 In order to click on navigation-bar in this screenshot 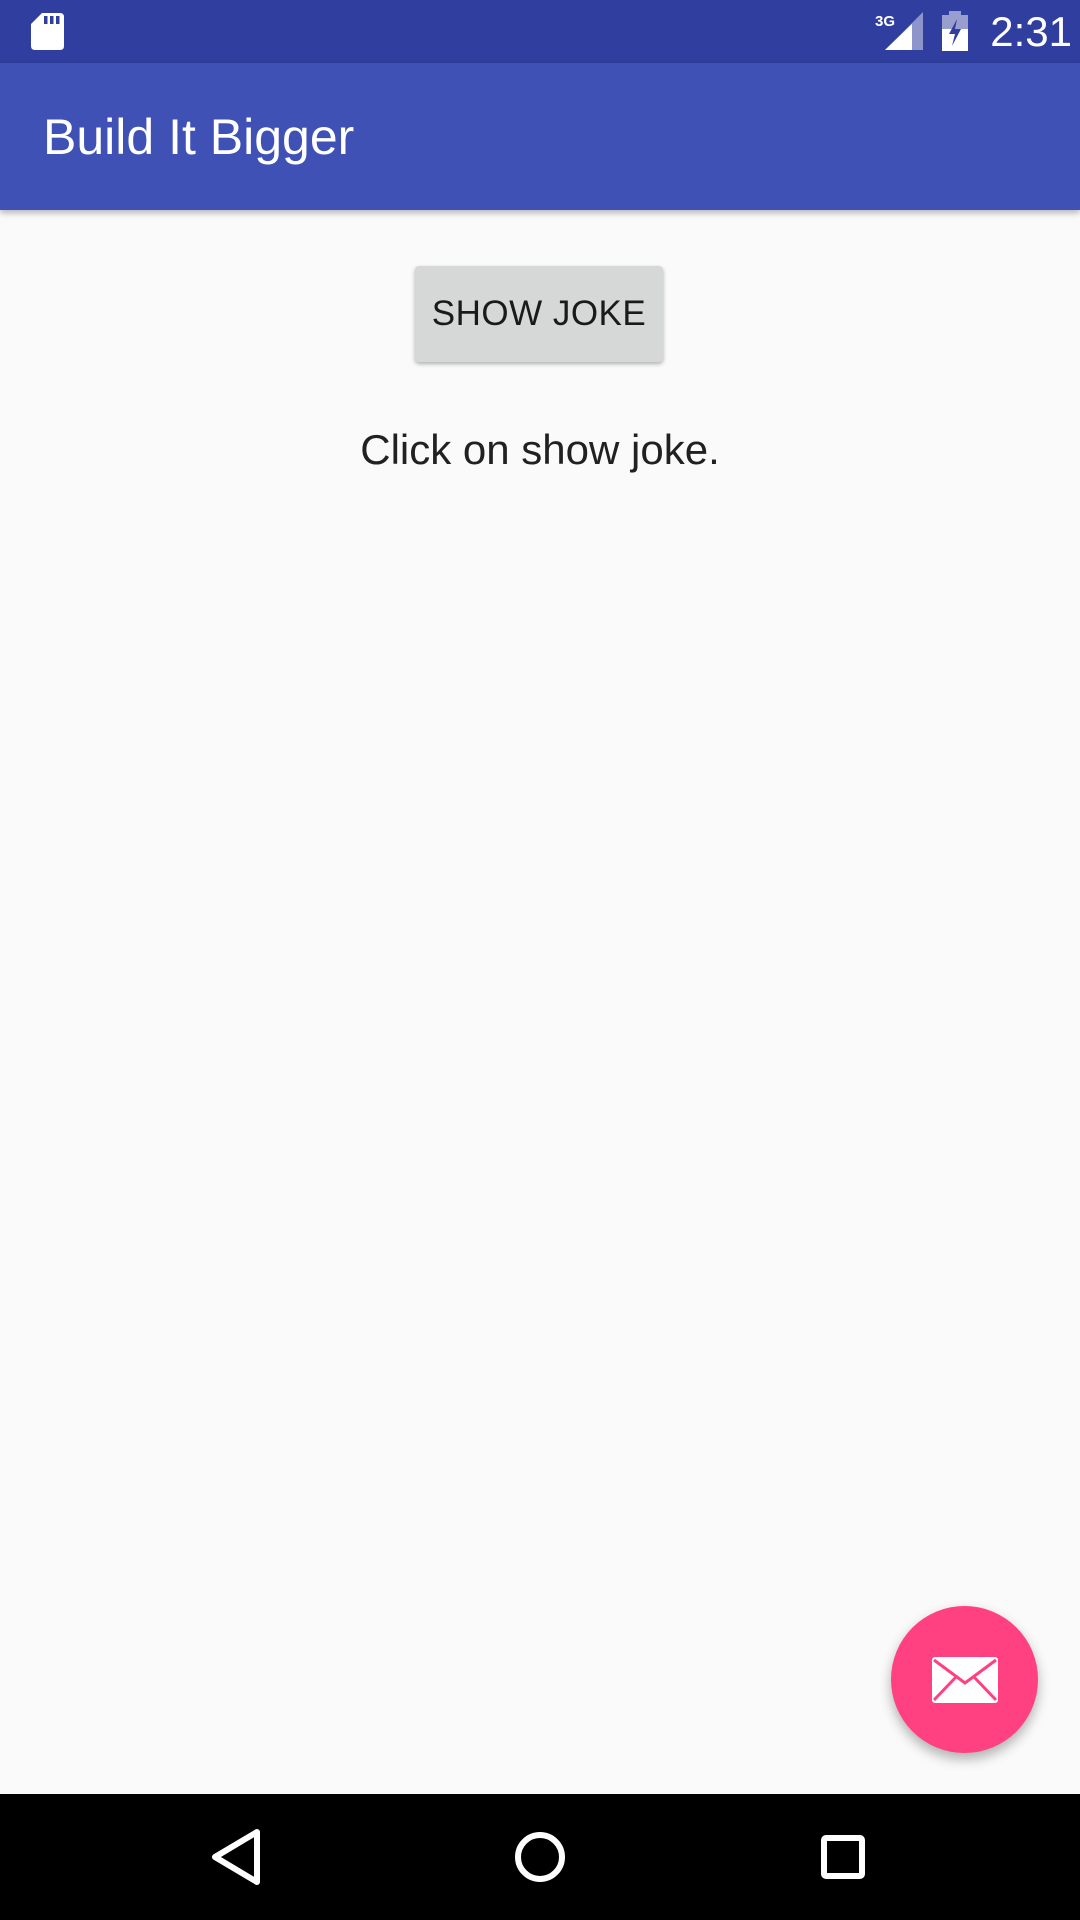, I will do `click(540, 1857)`.